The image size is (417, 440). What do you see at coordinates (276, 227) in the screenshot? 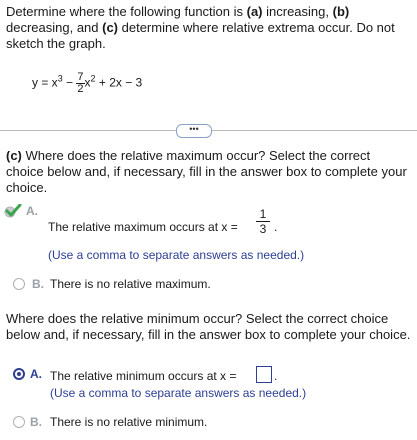
I see `max-answer-period: .` at bounding box center [276, 227].